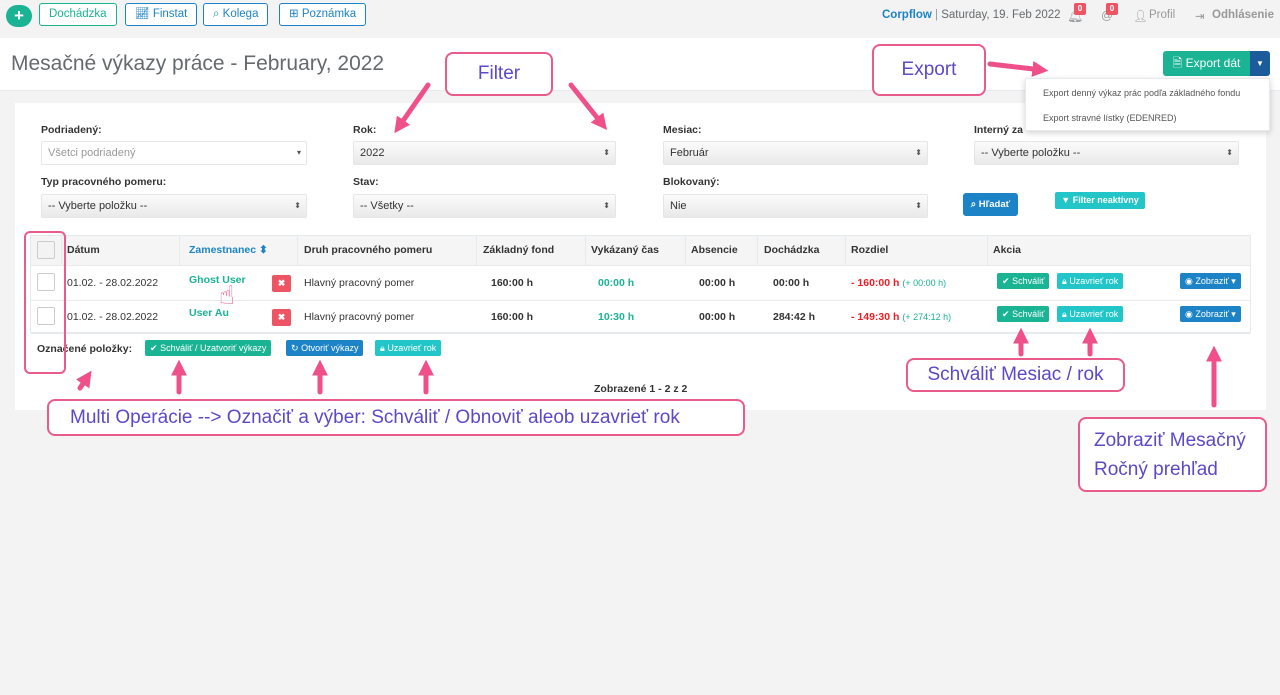 This screenshot has height=695, width=1280. I want to click on arrow-filter-left, so click(412, 108).